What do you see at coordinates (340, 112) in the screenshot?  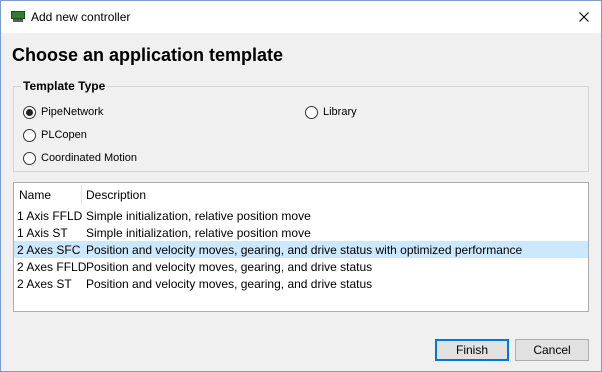 I see `radio-label: Library` at bounding box center [340, 112].